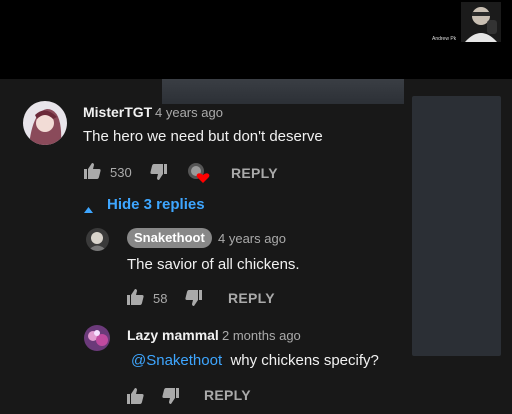 The image size is (512, 414). What do you see at coordinates (189, 112) in the screenshot?
I see `comment-time: 4 years ago` at bounding box center [189, 112].